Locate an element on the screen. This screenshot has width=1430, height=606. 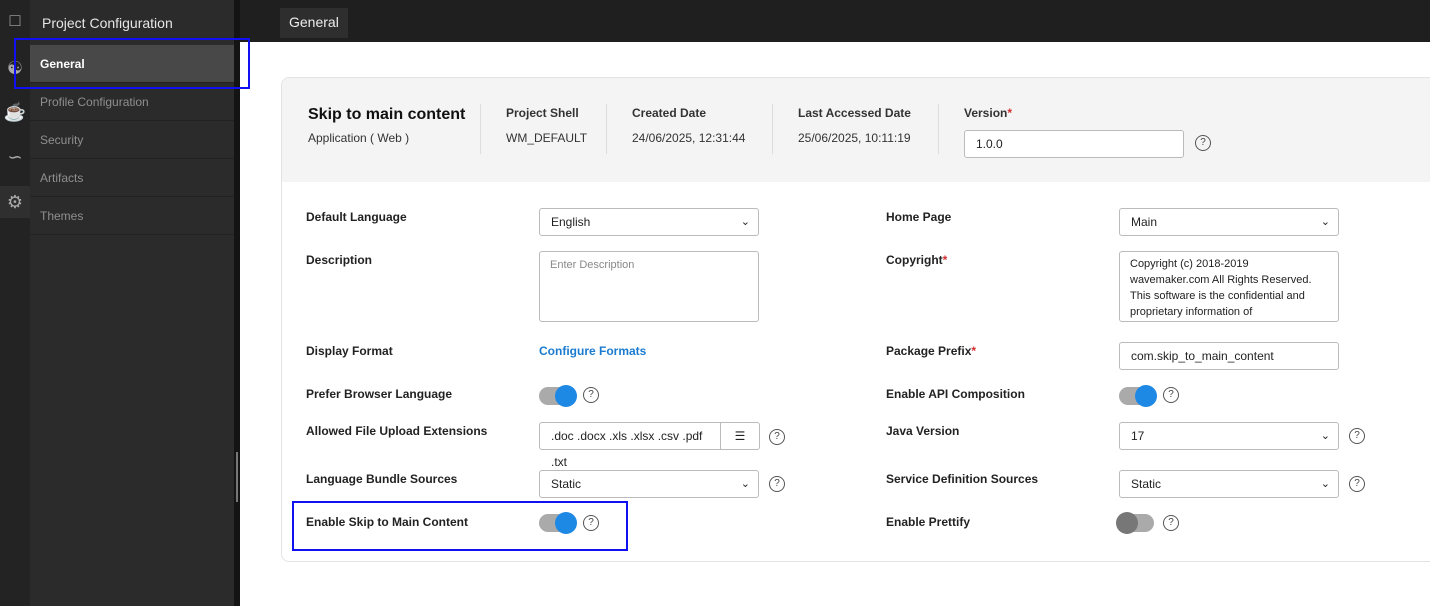
description-label: Description is located at coordinates (339, 260).